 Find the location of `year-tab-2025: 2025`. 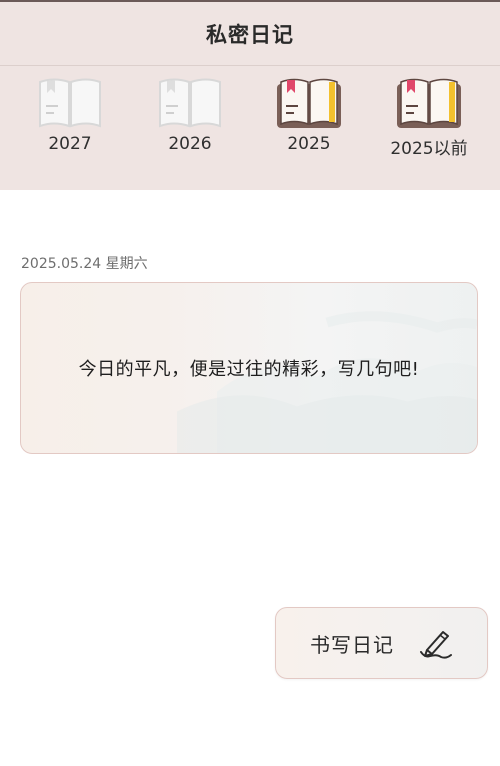

year-tab-2025: 2025 is located at coordinates (309, 115).